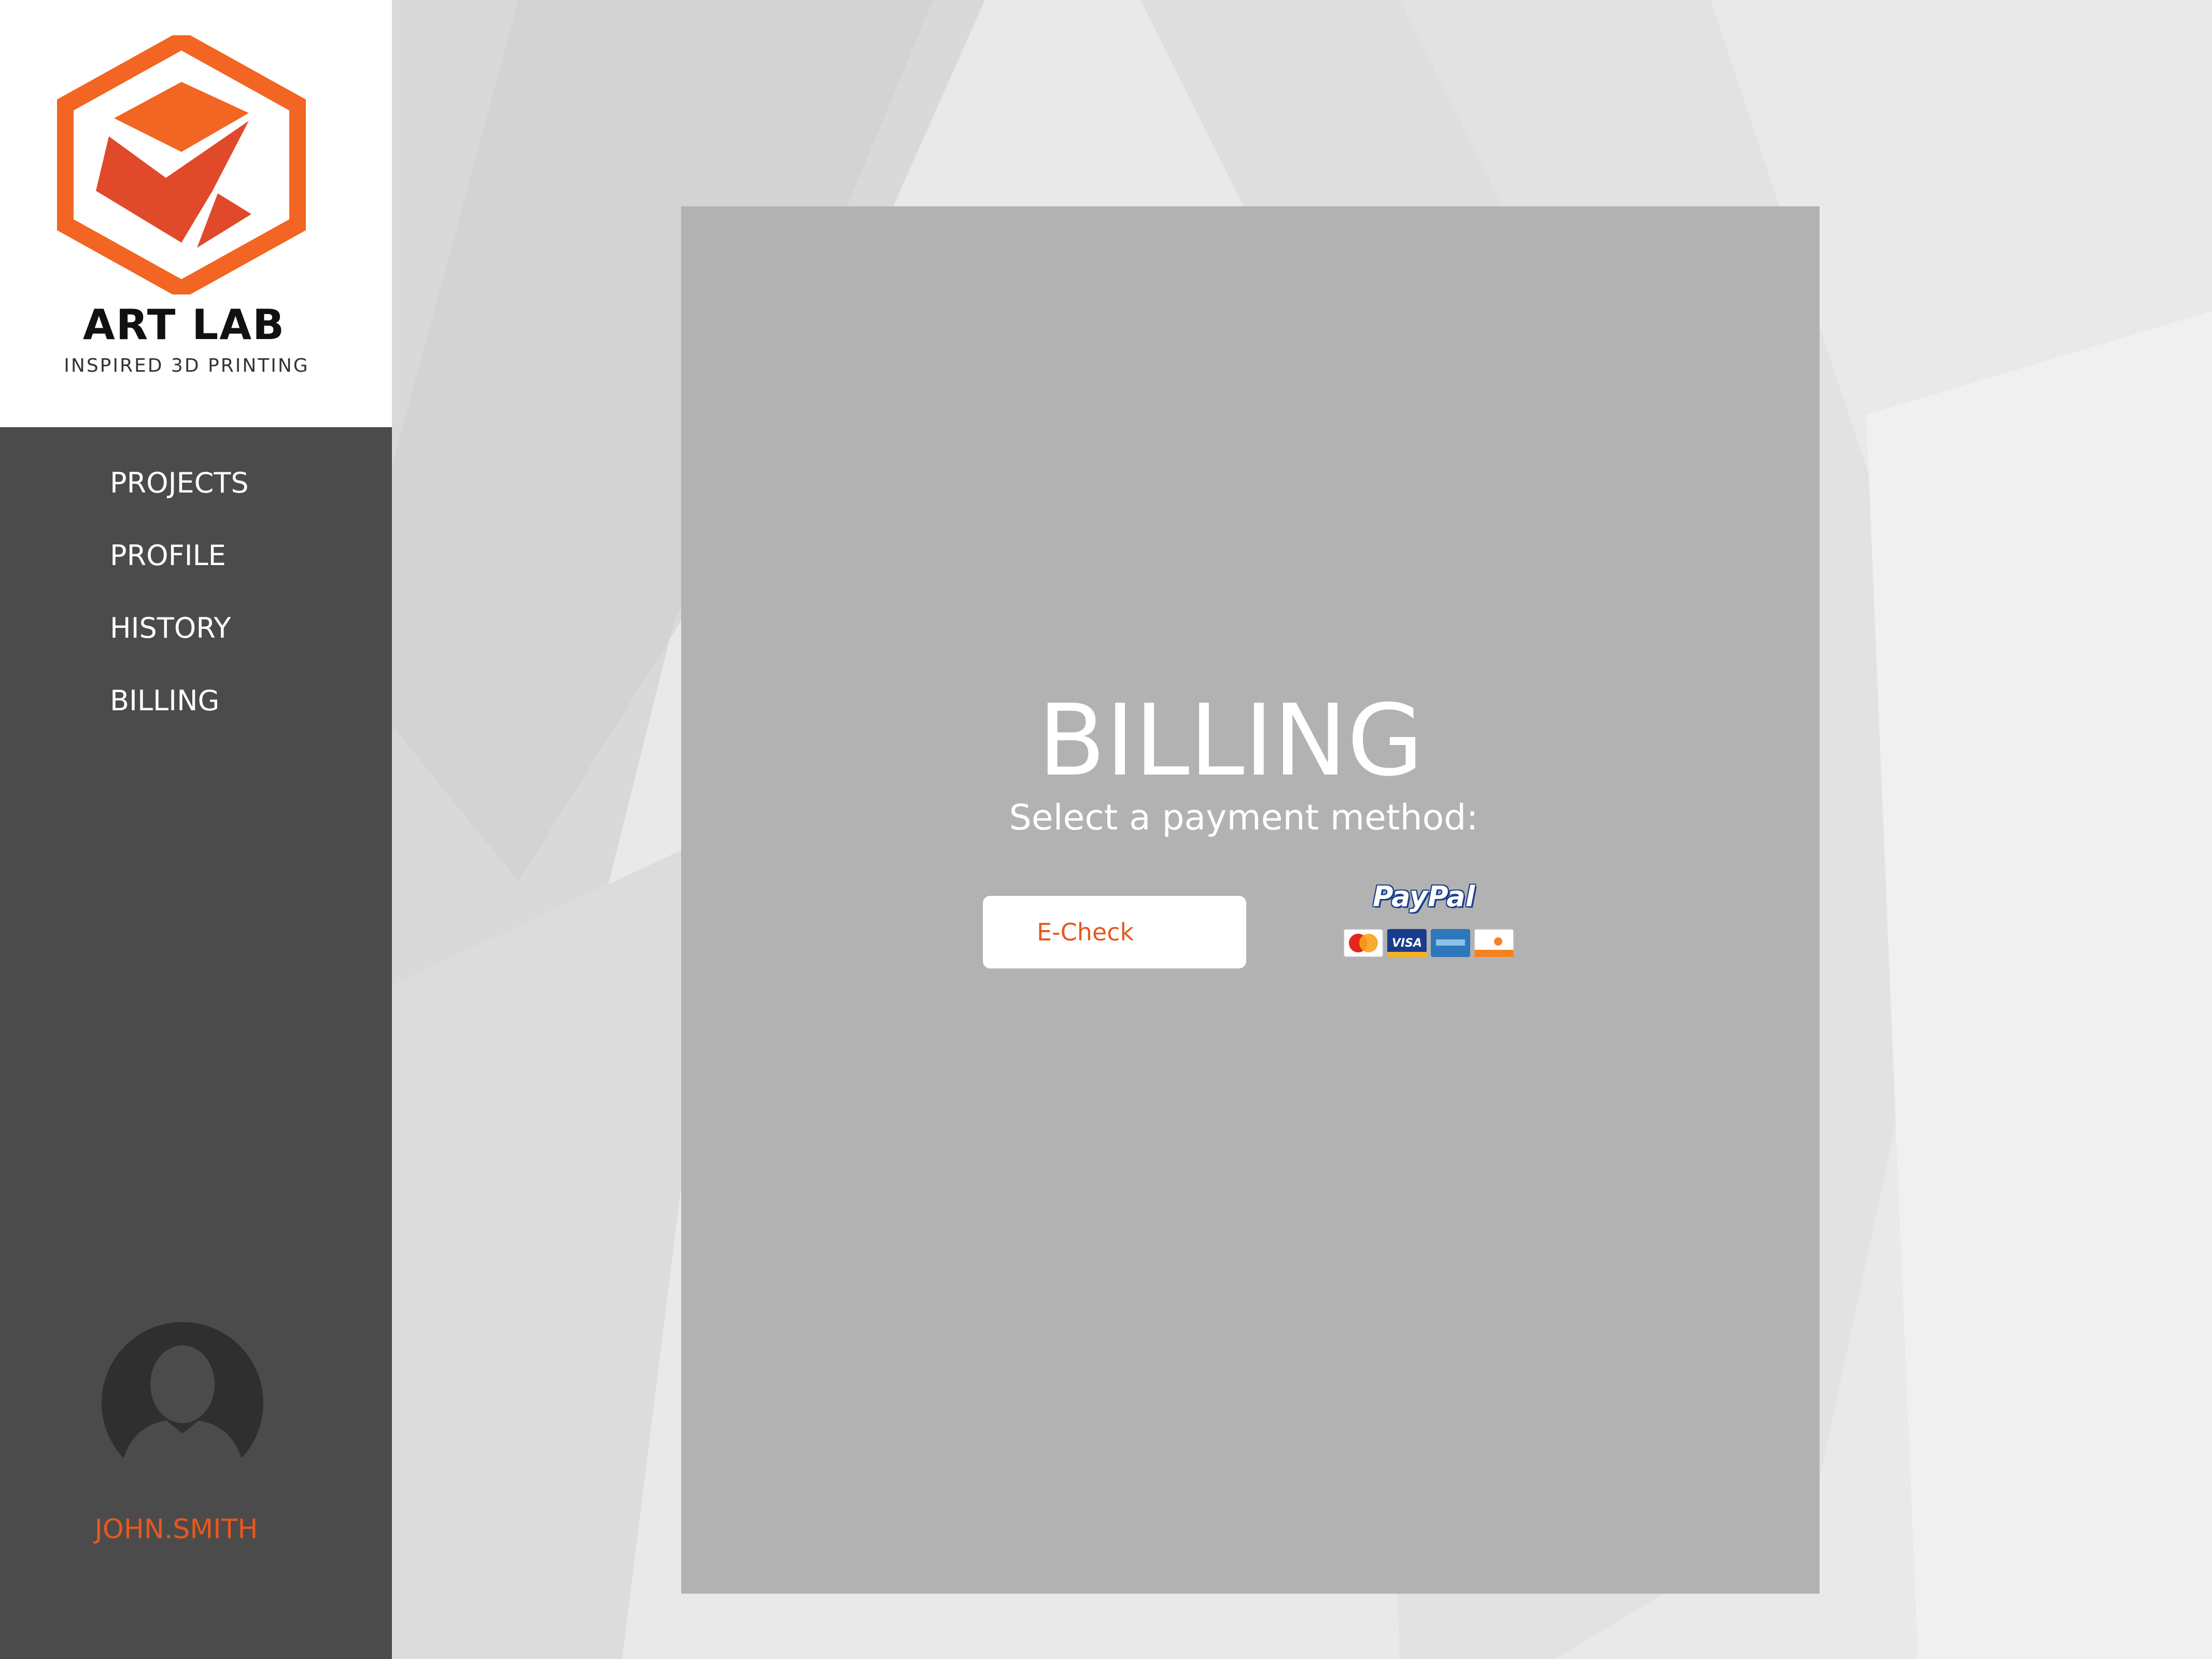 The width and height of the screenshot is (2212, 1659). What do you see at coordinates (1363, 943) in the screenshot?
I see `mastercard-icon` at bounding box center [1363, 943].